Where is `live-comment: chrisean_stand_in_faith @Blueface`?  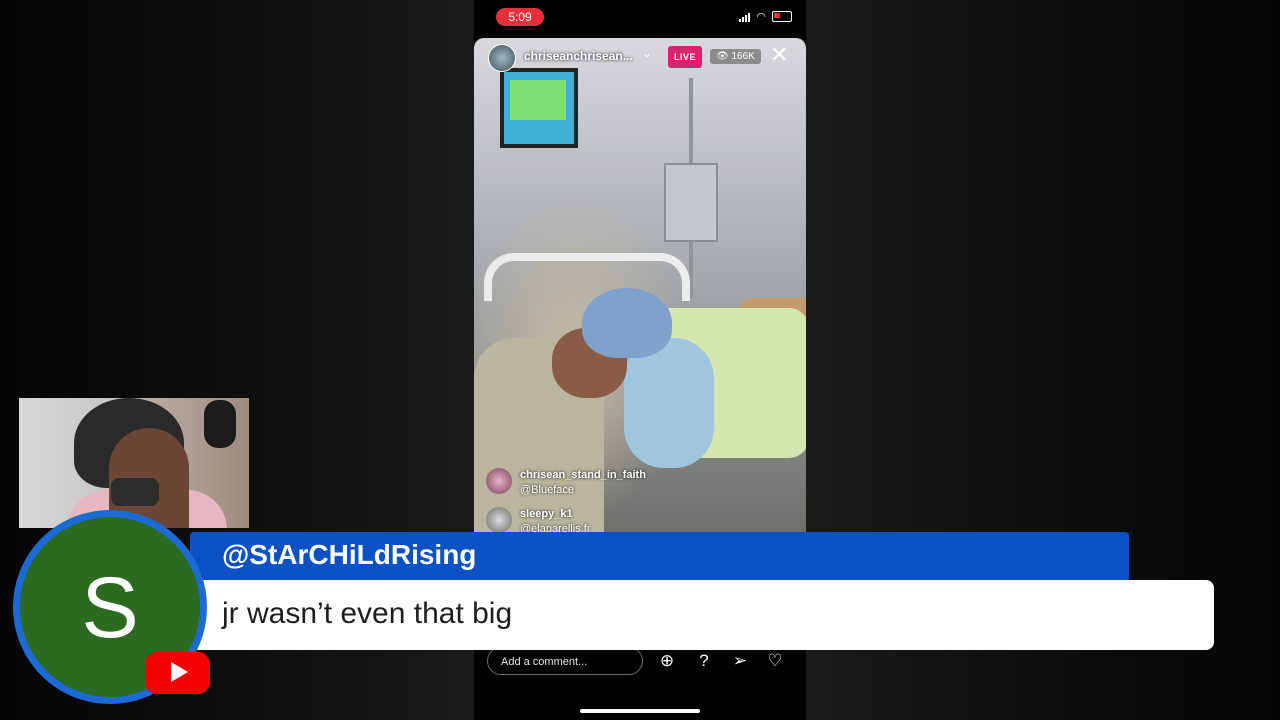 live-comment: chrisean_stand_in_faith @Blueface is located at coordinates (566, 483).